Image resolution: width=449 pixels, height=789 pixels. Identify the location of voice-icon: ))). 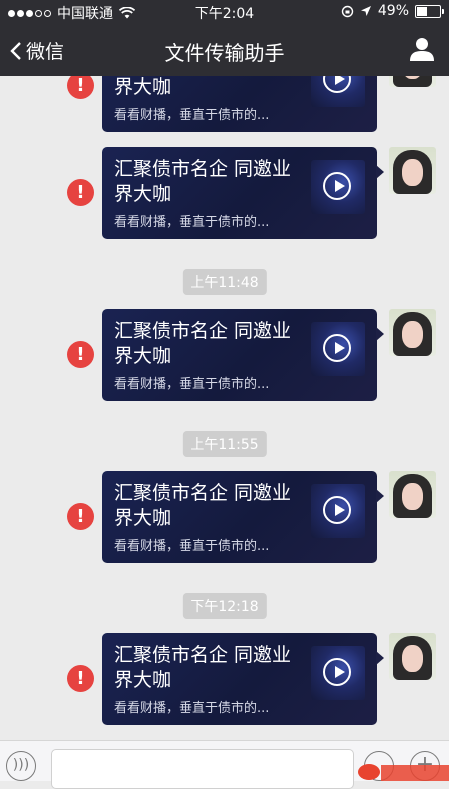
(21, 766).